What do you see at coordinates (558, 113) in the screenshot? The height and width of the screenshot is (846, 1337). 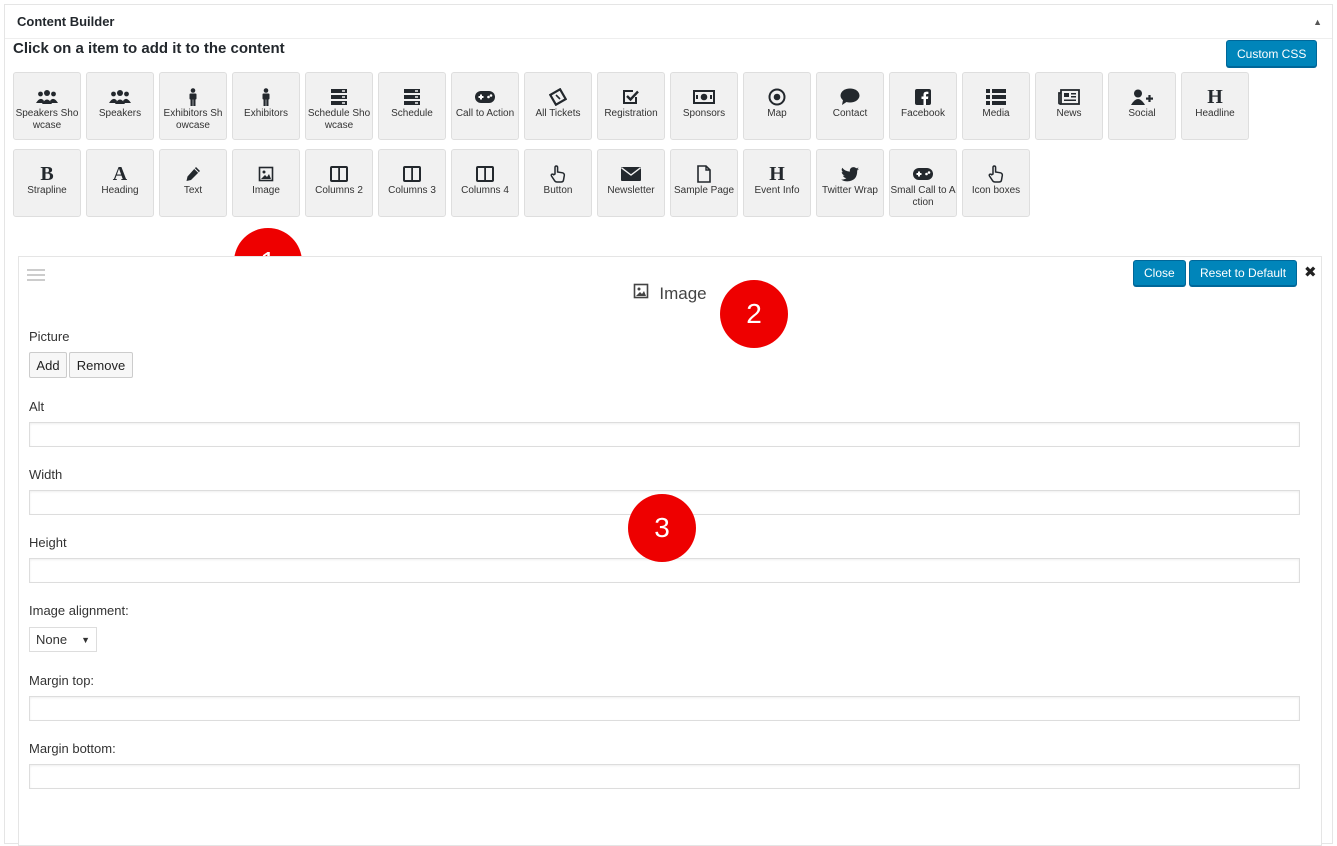 I see `palette-item-label: All Tickets` at bounding box center [558, 113].